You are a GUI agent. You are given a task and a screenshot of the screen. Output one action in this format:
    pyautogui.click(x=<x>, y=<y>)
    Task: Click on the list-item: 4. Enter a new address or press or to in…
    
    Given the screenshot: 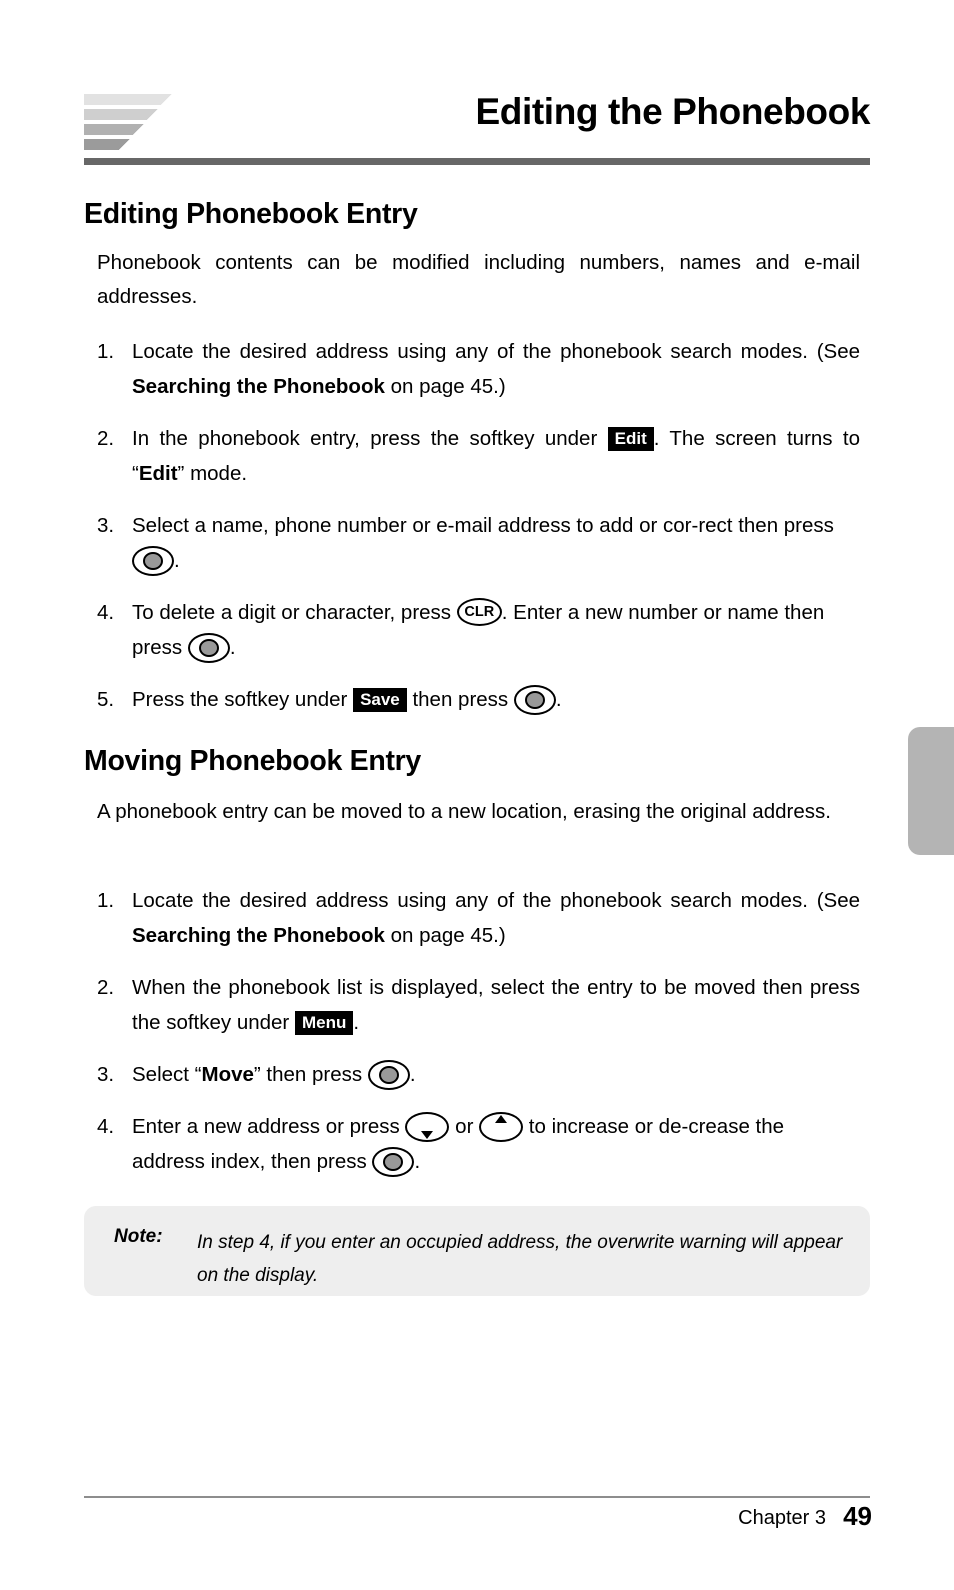 What is the action you would take?
    pyautogui.click(x=478, y=1144)
    